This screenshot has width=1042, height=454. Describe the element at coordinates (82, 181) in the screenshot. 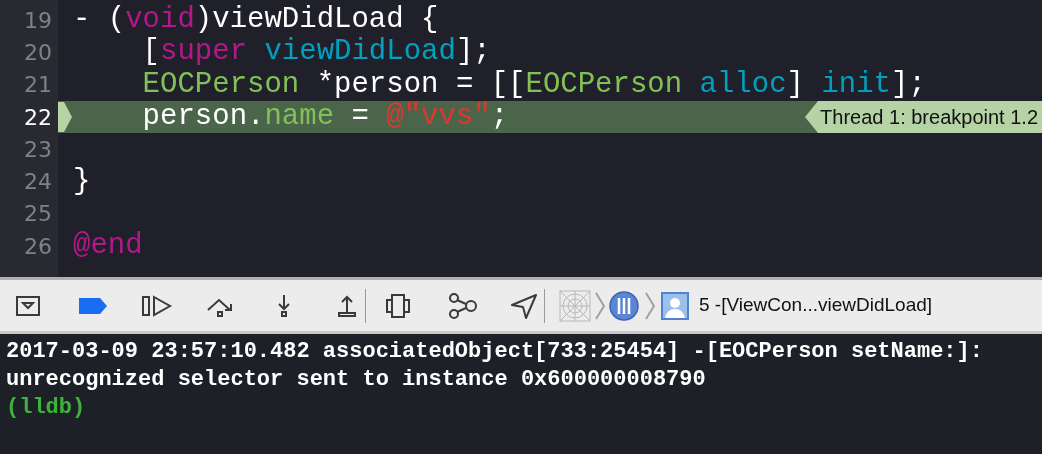

I see `code-line: }` at that location.